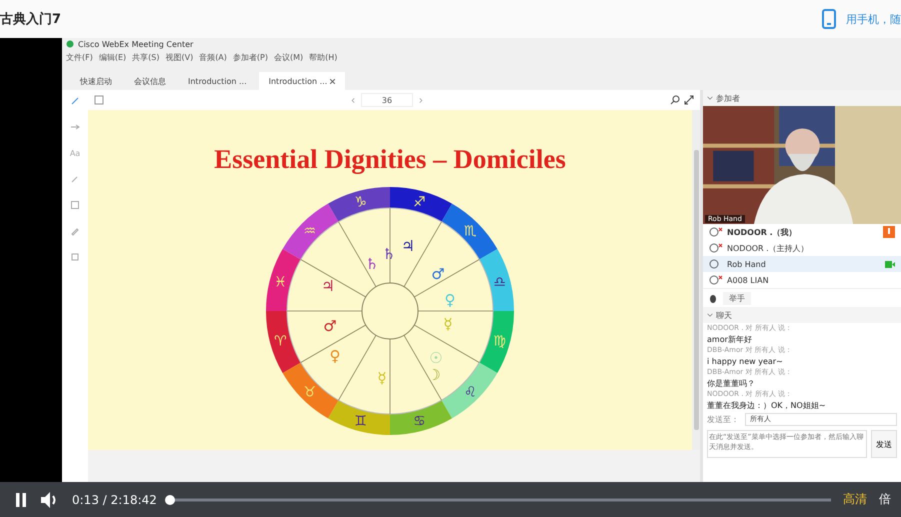 The height and width of the screenshot is (517, 901). I want to click on menu-item: 音频(A), so click(213, 57).